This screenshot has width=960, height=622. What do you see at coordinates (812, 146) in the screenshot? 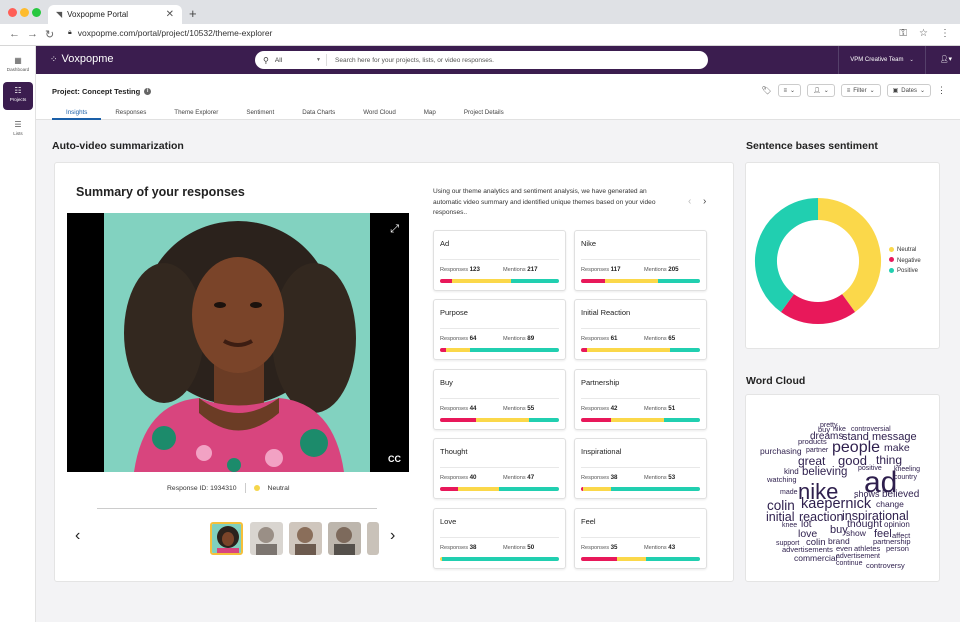
I see `sentiment-heading: Sentence bases sentiment` at bounding box center [812, 146].